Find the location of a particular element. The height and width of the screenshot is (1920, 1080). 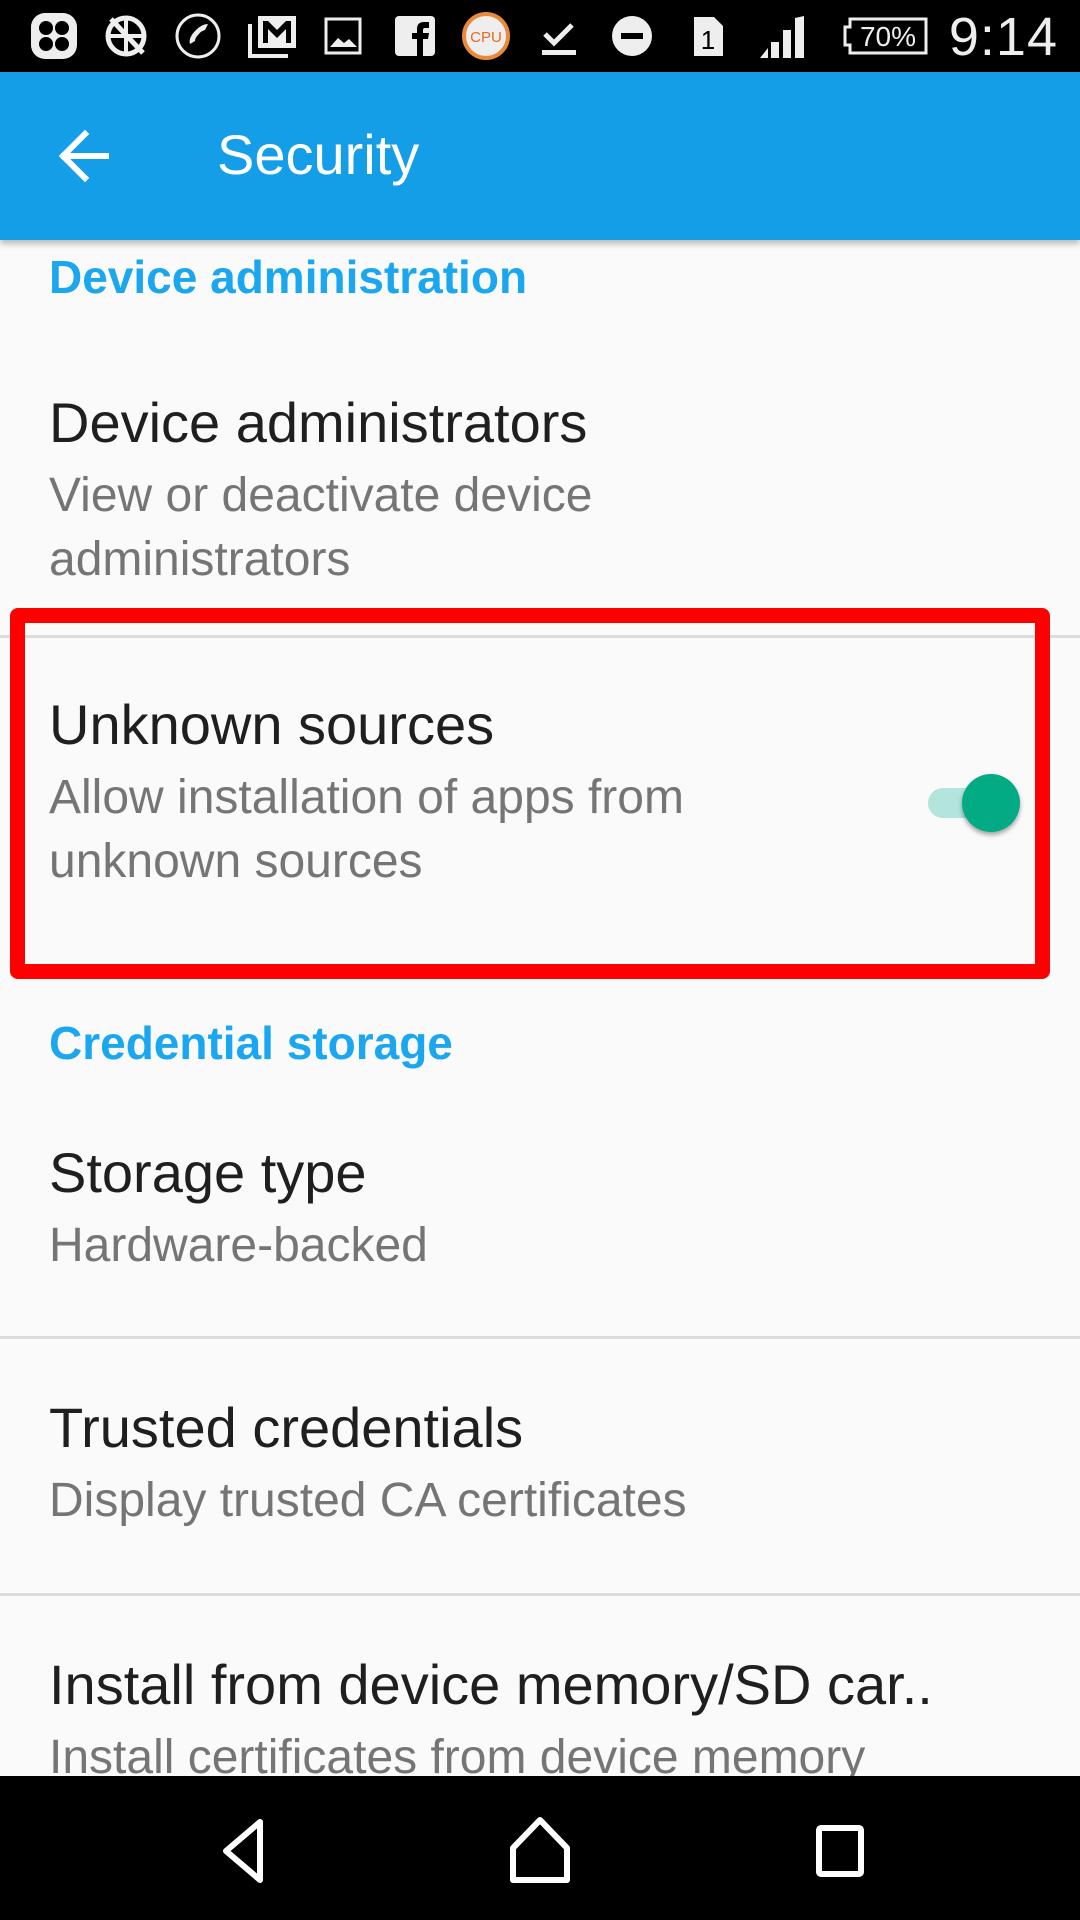

signal-icon is located at coordinates (783, 36).